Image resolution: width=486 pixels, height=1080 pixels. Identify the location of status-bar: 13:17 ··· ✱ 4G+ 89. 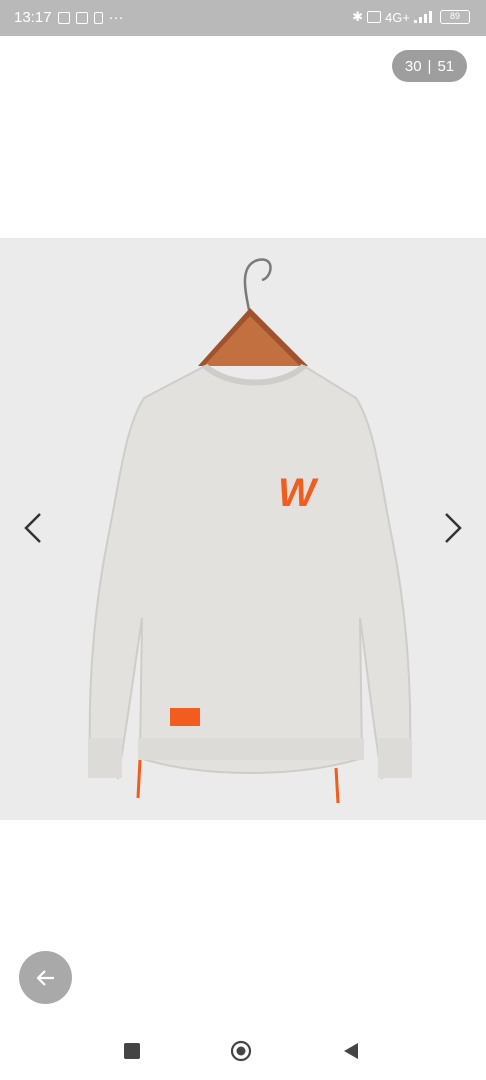
(243, 18).